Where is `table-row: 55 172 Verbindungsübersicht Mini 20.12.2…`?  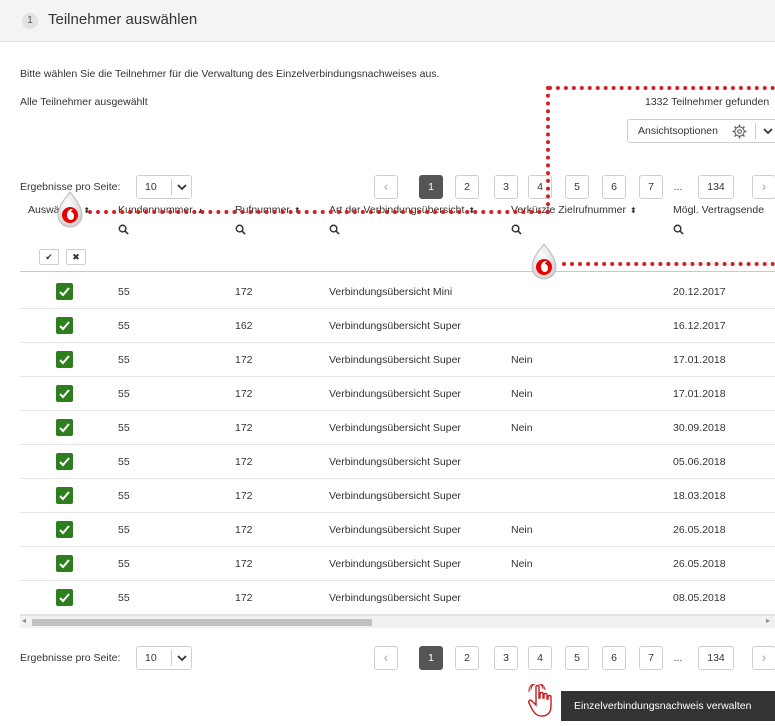 table-row: 55 172 Verbindungsübersicht Mini 20.12.2… is located at coordinates (397, 292).